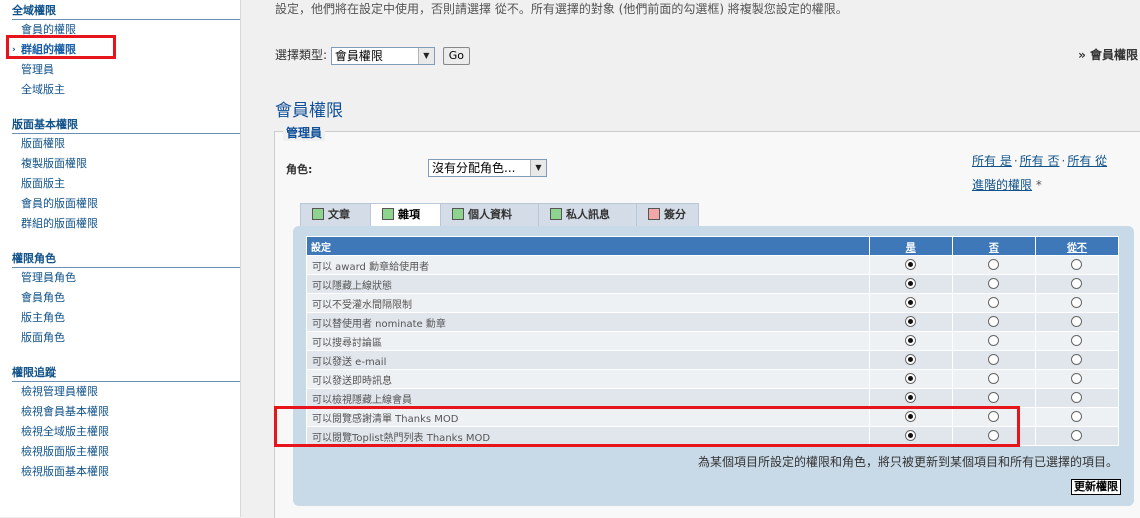  What do you see at coordinates (59, 203) in the screenshot?
I see `sidebar-item-label: 會員的版面權限` at bounding box center [59, 203].